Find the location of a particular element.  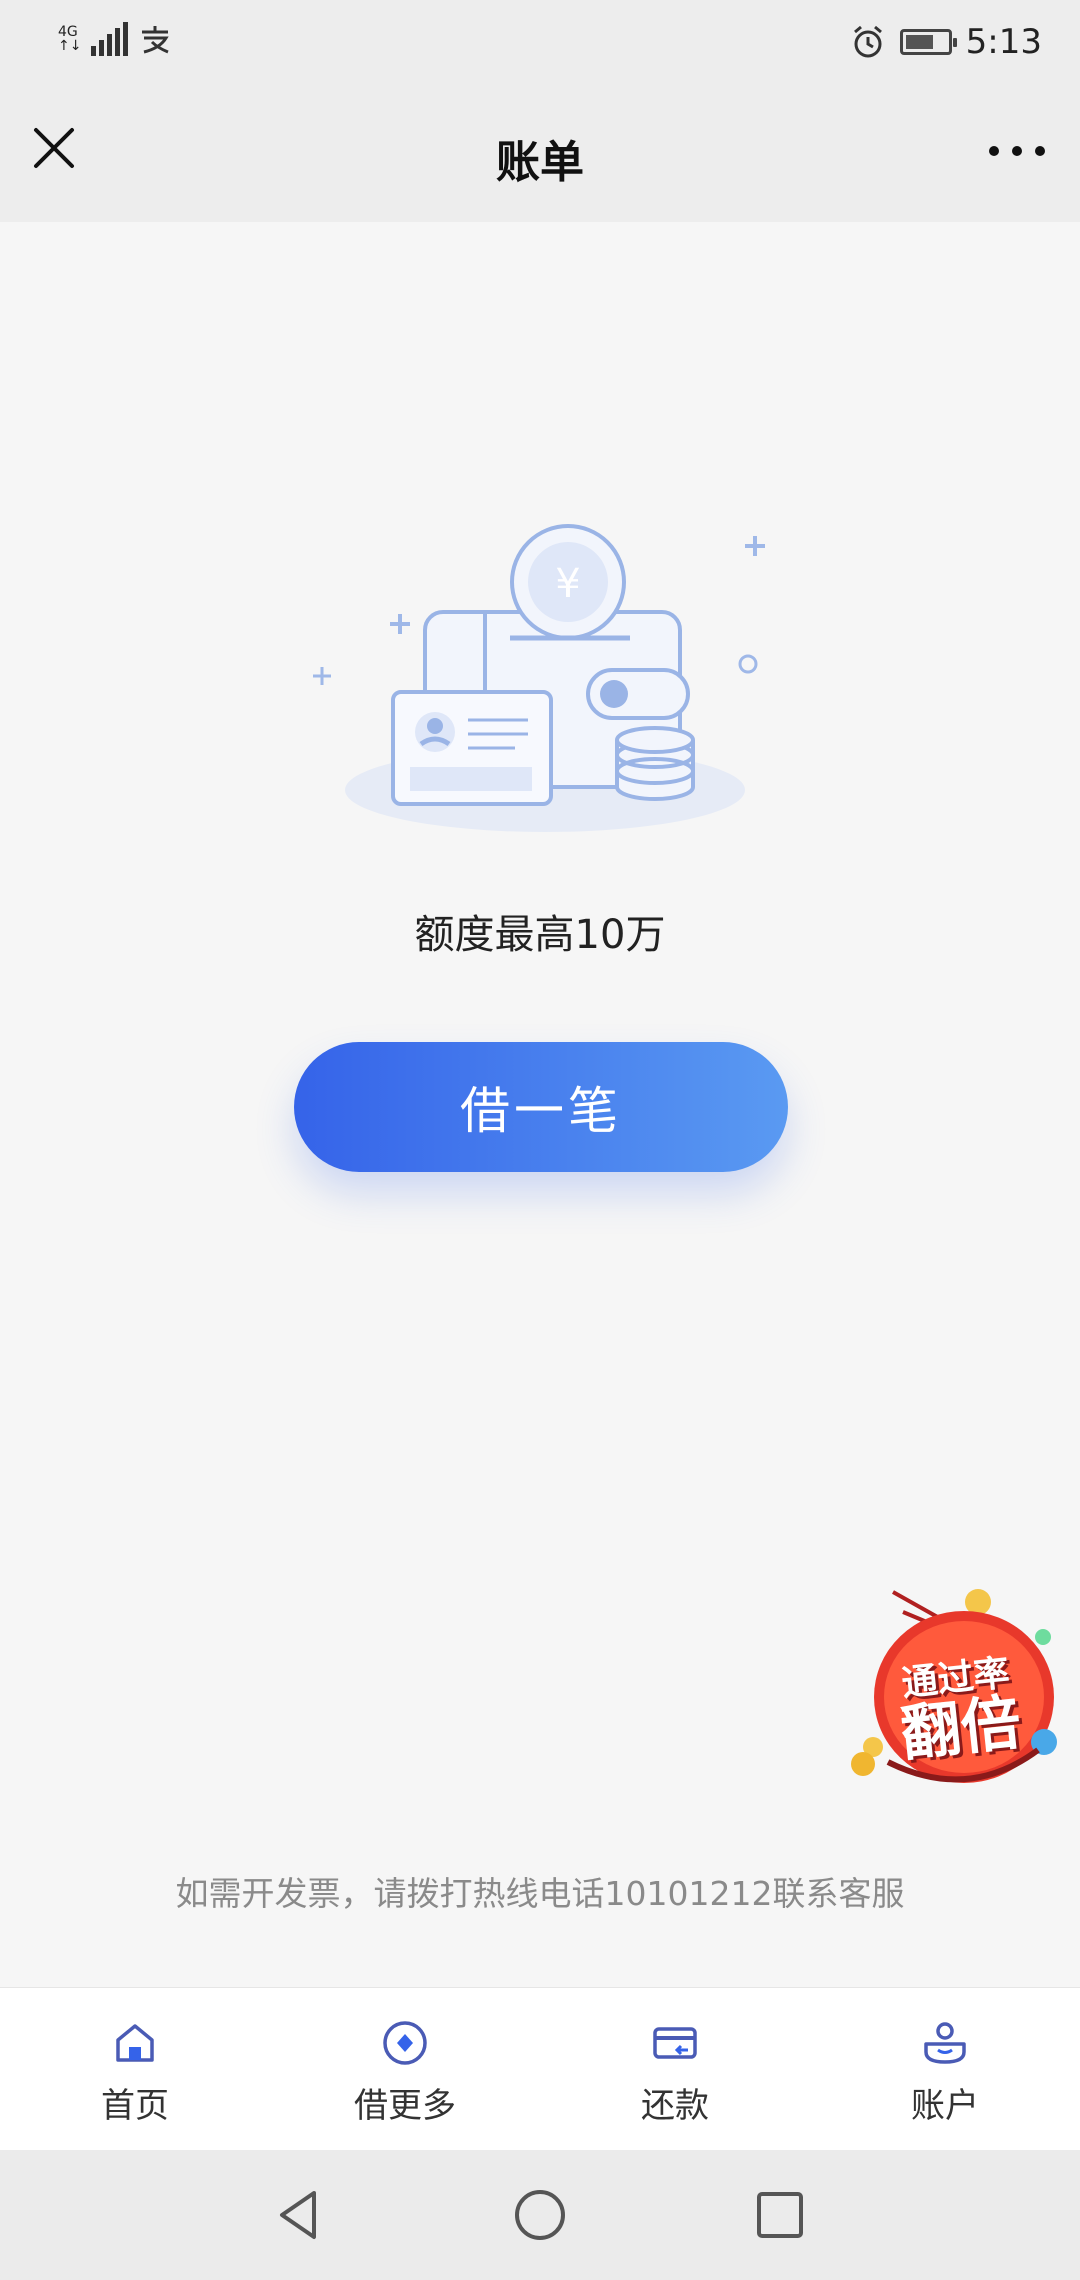

battery-icon is located at coordinates (928, 42).